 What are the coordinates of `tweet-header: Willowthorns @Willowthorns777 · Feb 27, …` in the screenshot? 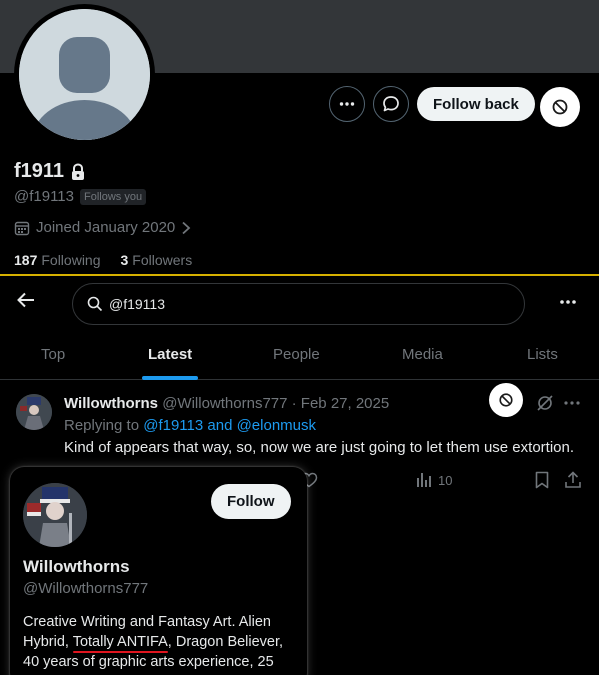 It's located at (226, 403).